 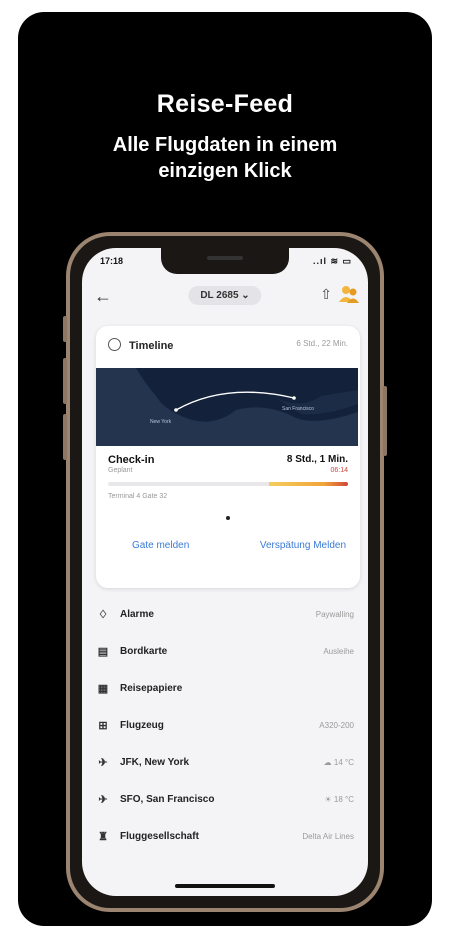 I want to click on list-item-label: Fluggesellschaft, so click(x=159, y=836).